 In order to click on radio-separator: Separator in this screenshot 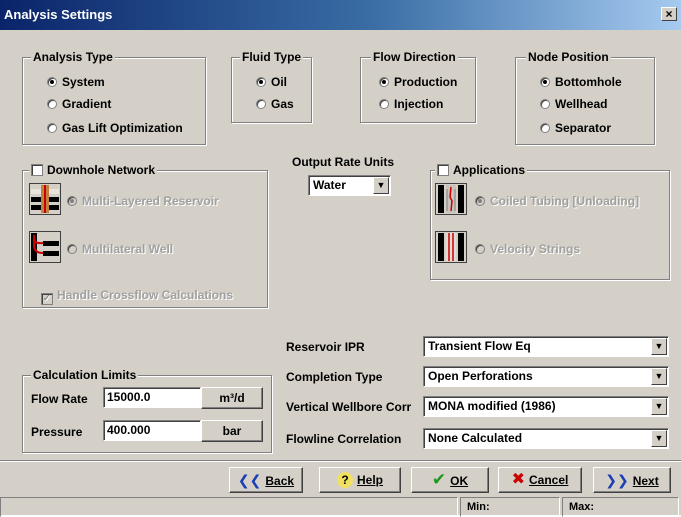, I will do `click(575, 128)`.